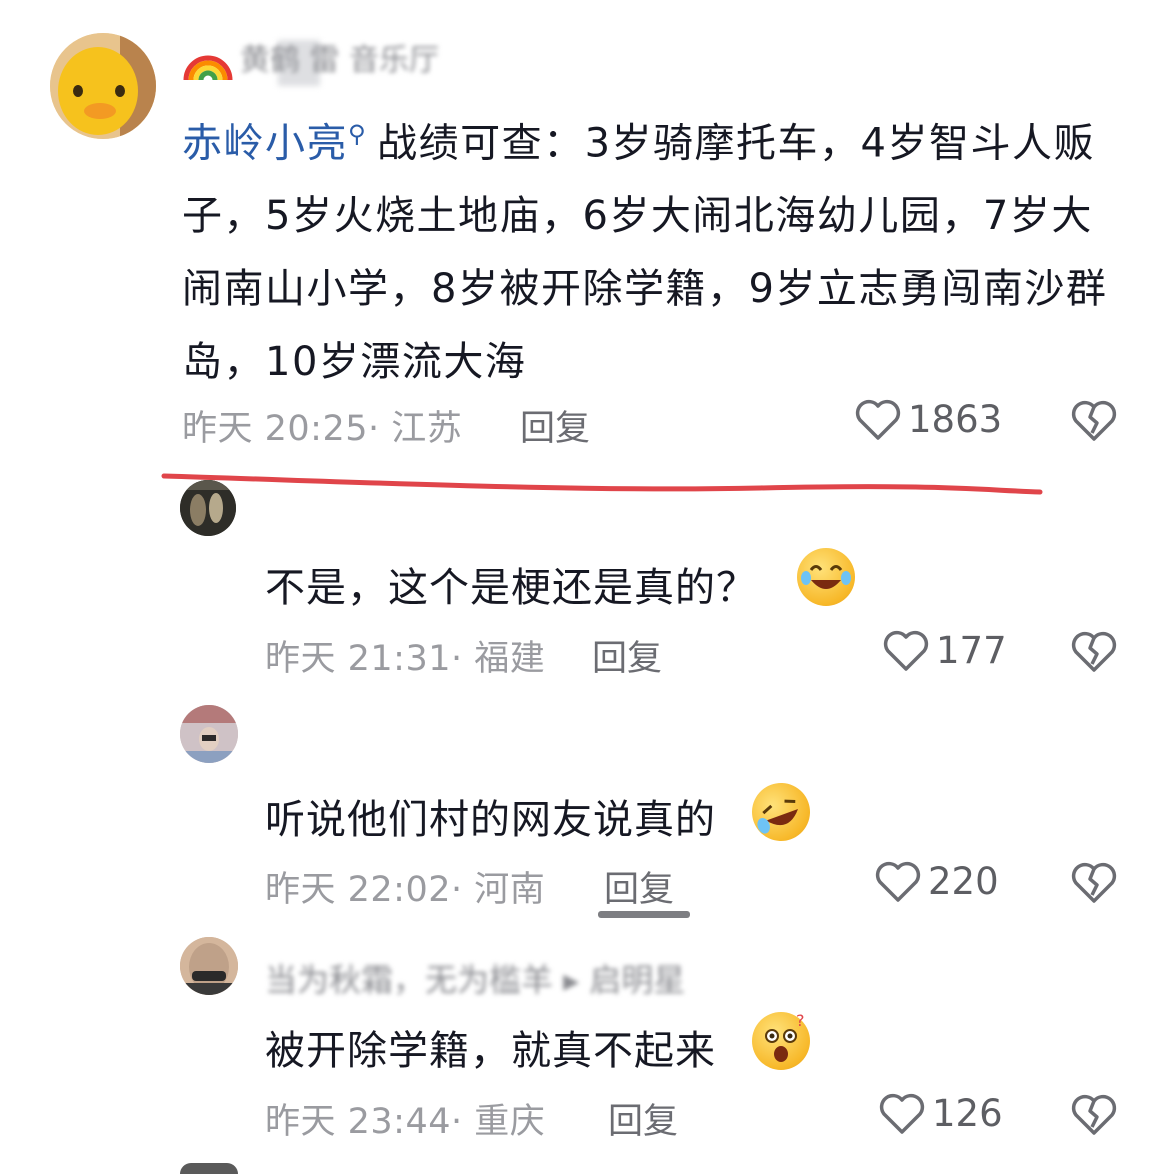 This screenshot has height=1174, width=1170. What do you see at coordinates (490, 1051) in the screenshot?
I see `reply-text: 被开除学籍，就真不起来` at bounding box center [490, 1051].